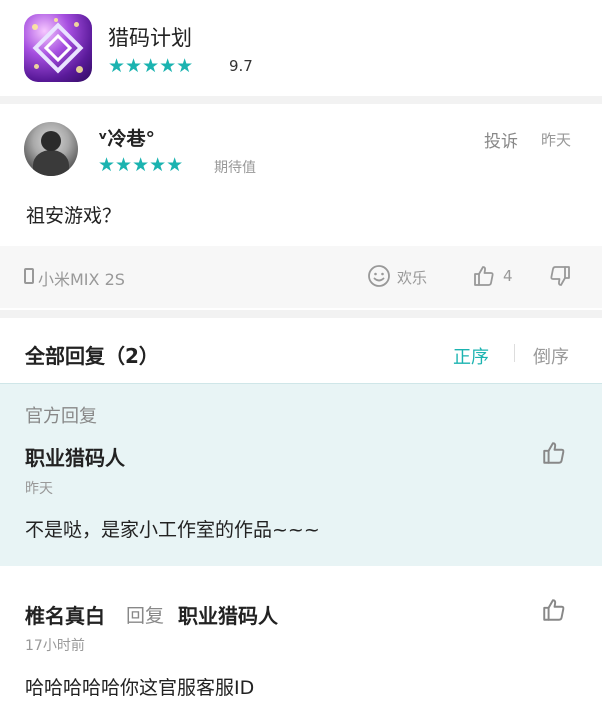 This screenshot has width=602, height=720. What do you see at coordinates (74, 216) in the screenshot?
I see `review-text: 祖安游戏？` at bounding box center [74, 216].